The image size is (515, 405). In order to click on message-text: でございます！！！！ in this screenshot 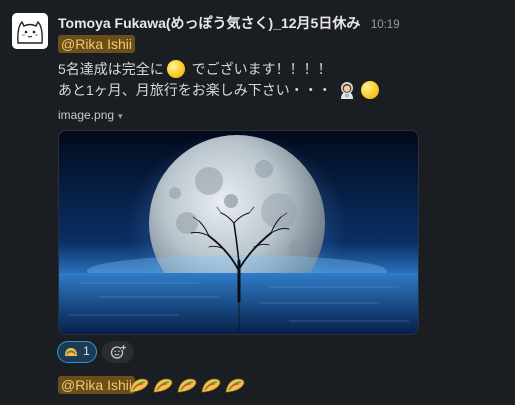, I will do `click(259, 69)`.